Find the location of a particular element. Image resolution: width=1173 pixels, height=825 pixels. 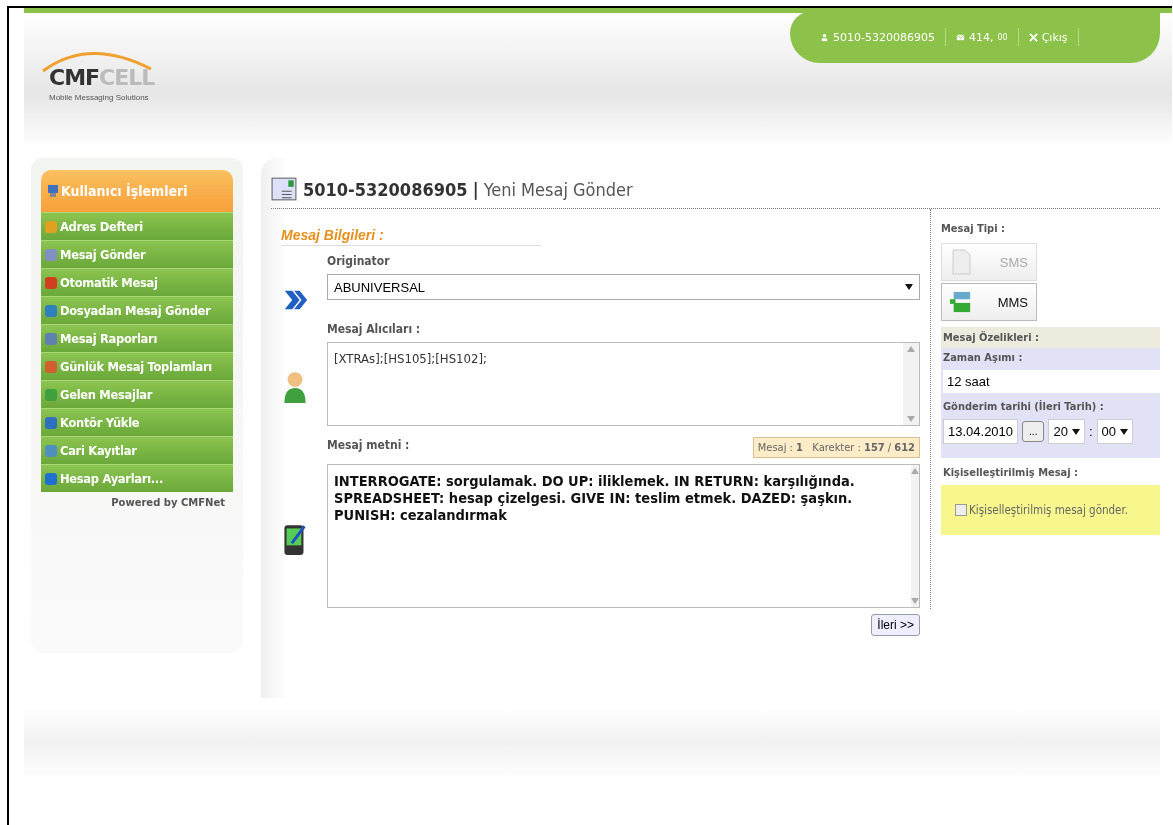

logout-link: Çıkış is located at coordinates (1048, 37).